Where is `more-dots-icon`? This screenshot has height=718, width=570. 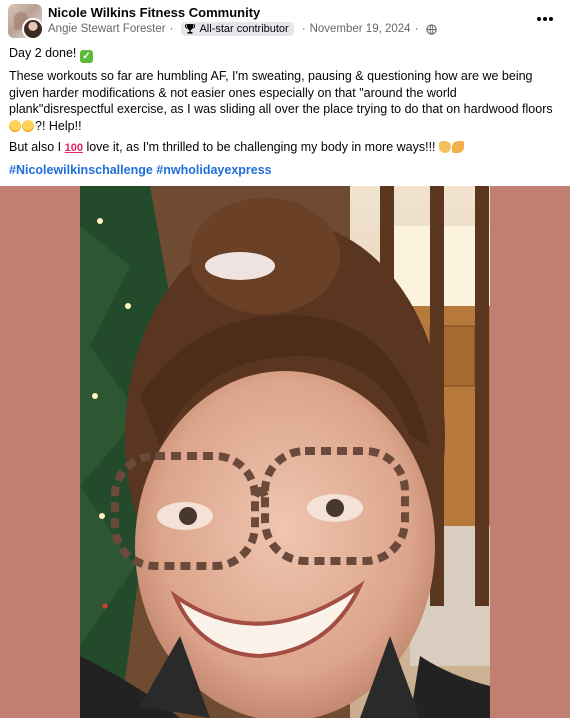 more-dots-icon is located at coordinates (539, 18).